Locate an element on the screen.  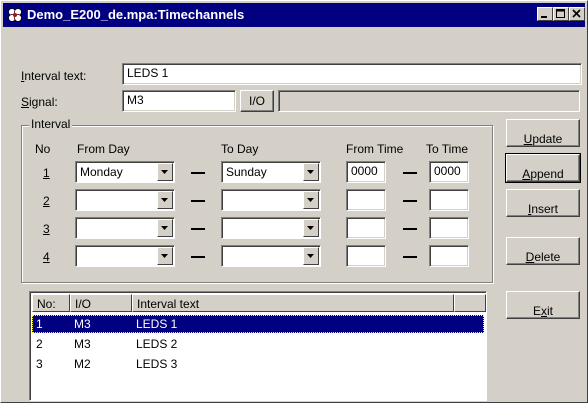
signal-description-field is located at coordinates (429, 101).